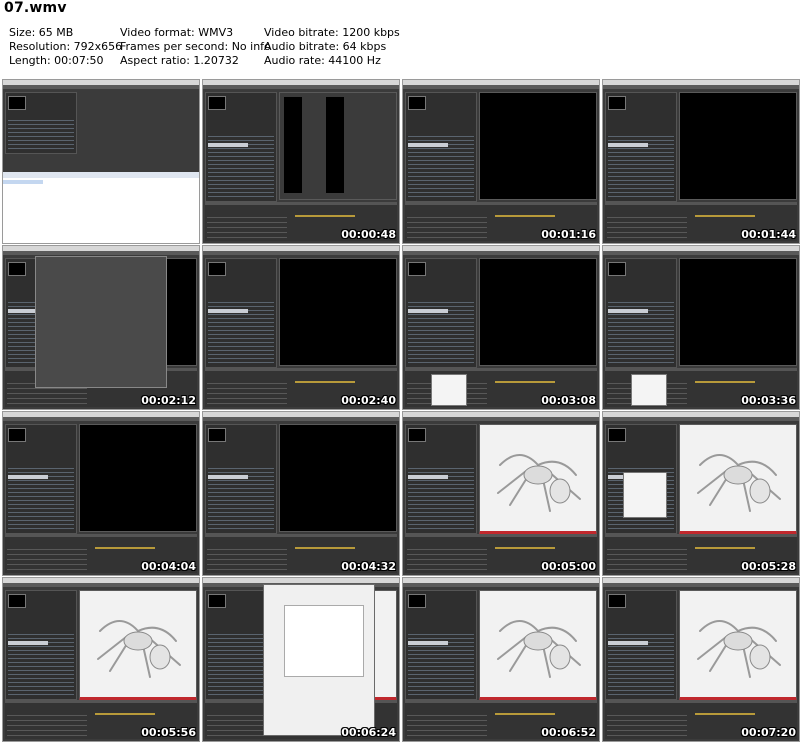 This screenshot has width=802, height=744. I want to click on resolution-info: Resolution: 792x656, so click(66, 46).